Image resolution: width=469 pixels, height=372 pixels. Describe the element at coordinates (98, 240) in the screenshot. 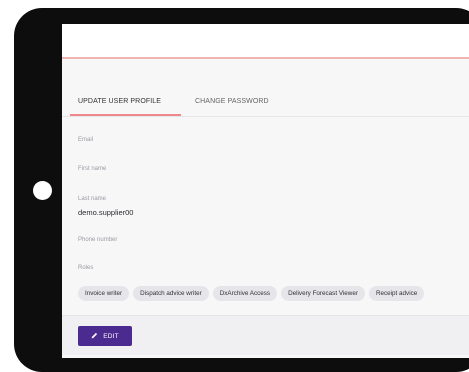

I see `phone-number-label: Phone number` at that location.